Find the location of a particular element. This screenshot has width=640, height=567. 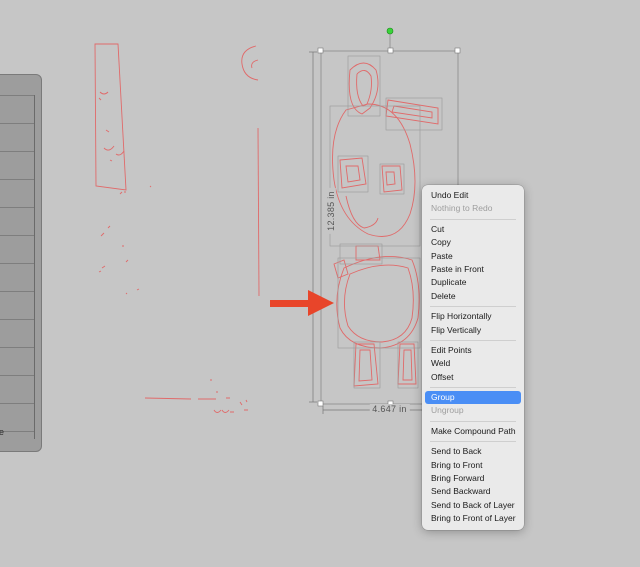

menu-item-duplicate: Duplicate is located at coordinates (473, 282).